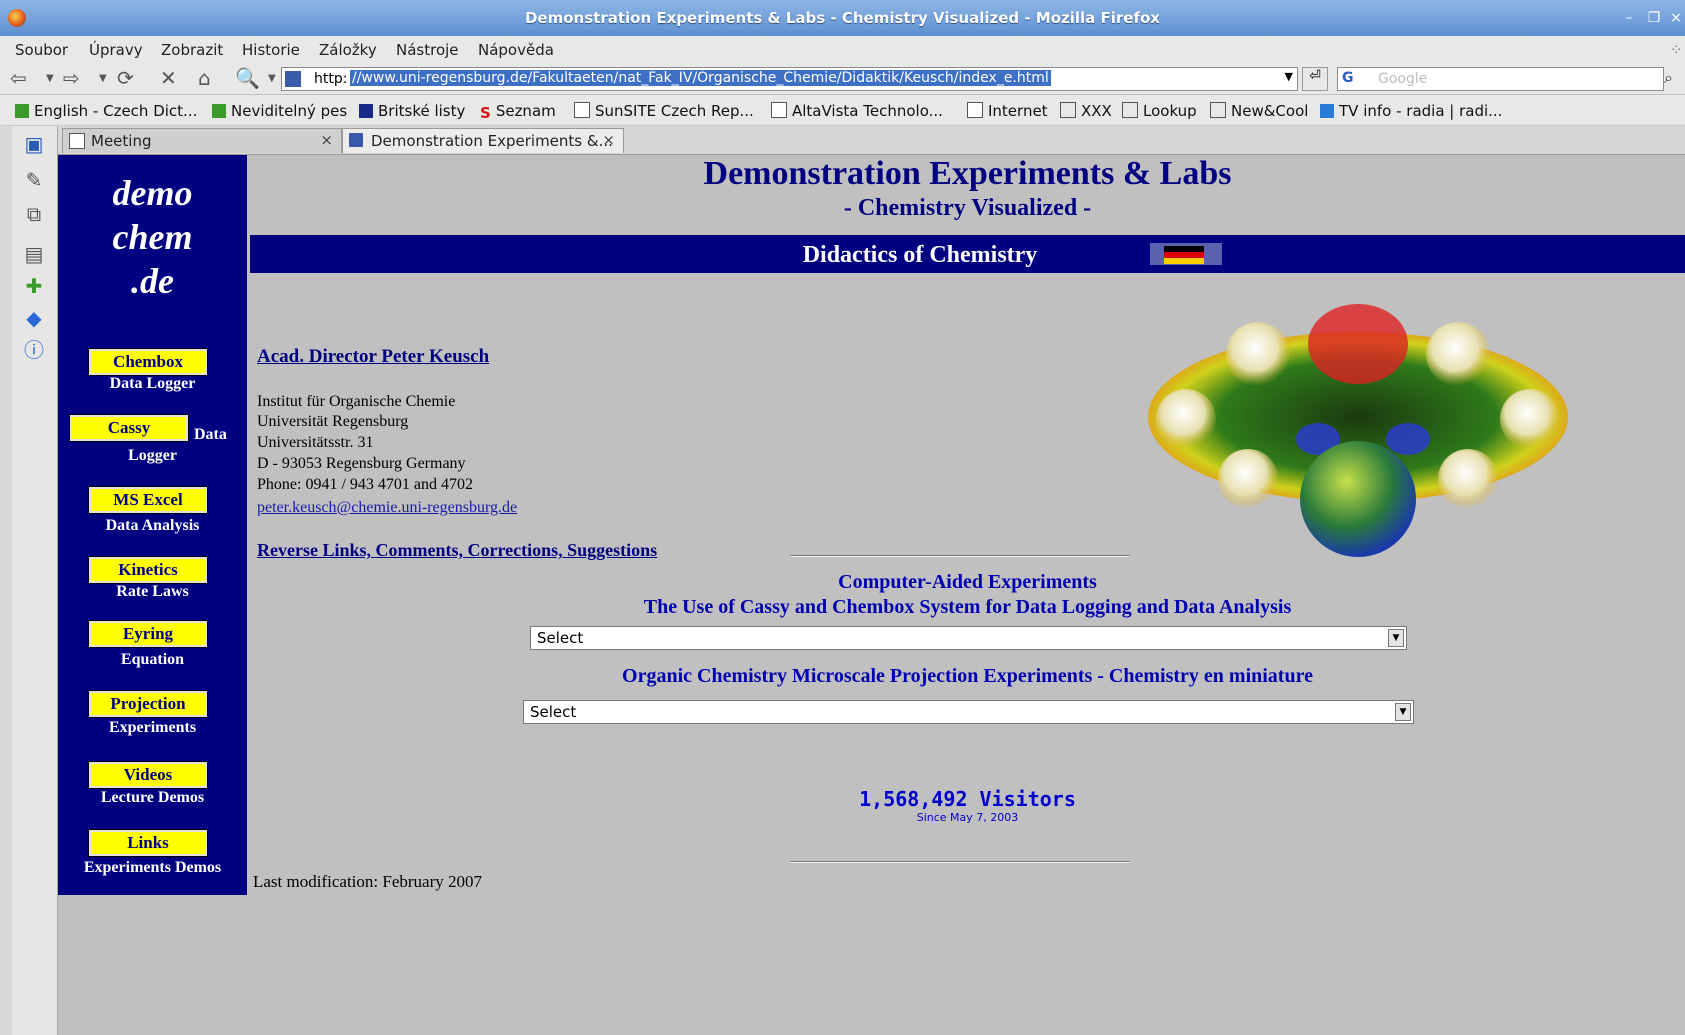 This screenshot has width=1685, height=1035. What do you see at coordinates (34, 255) in the screenshot?
I see `save-icon: ▤` at bounding box center [34, 255].